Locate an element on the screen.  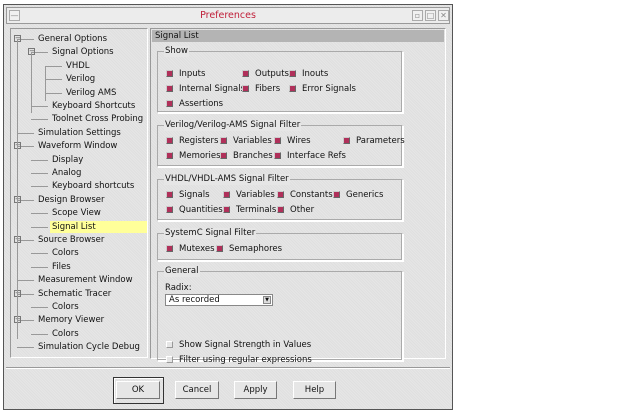
checkbox: Terminals is located at coordinates (249, 210).